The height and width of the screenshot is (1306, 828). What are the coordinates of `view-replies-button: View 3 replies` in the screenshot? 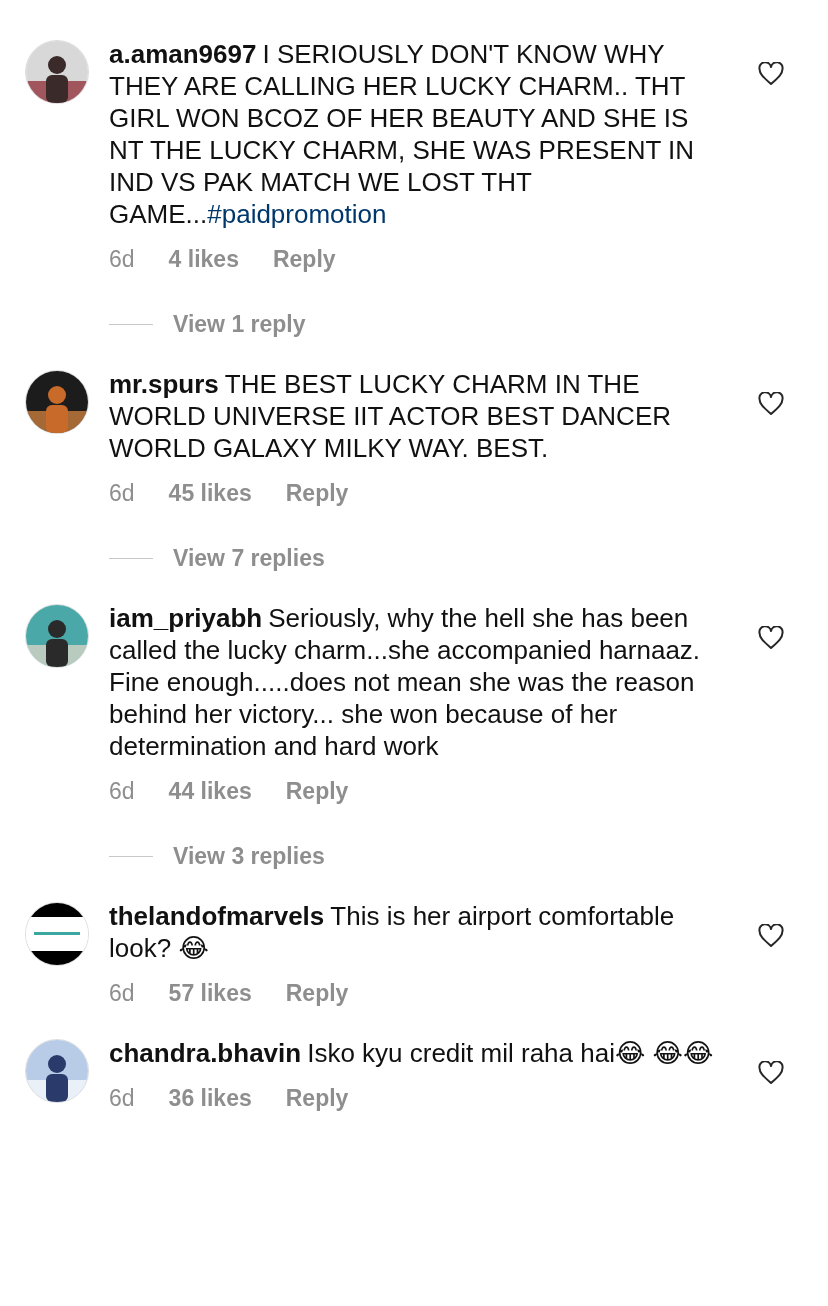 It's located at (249, 856).